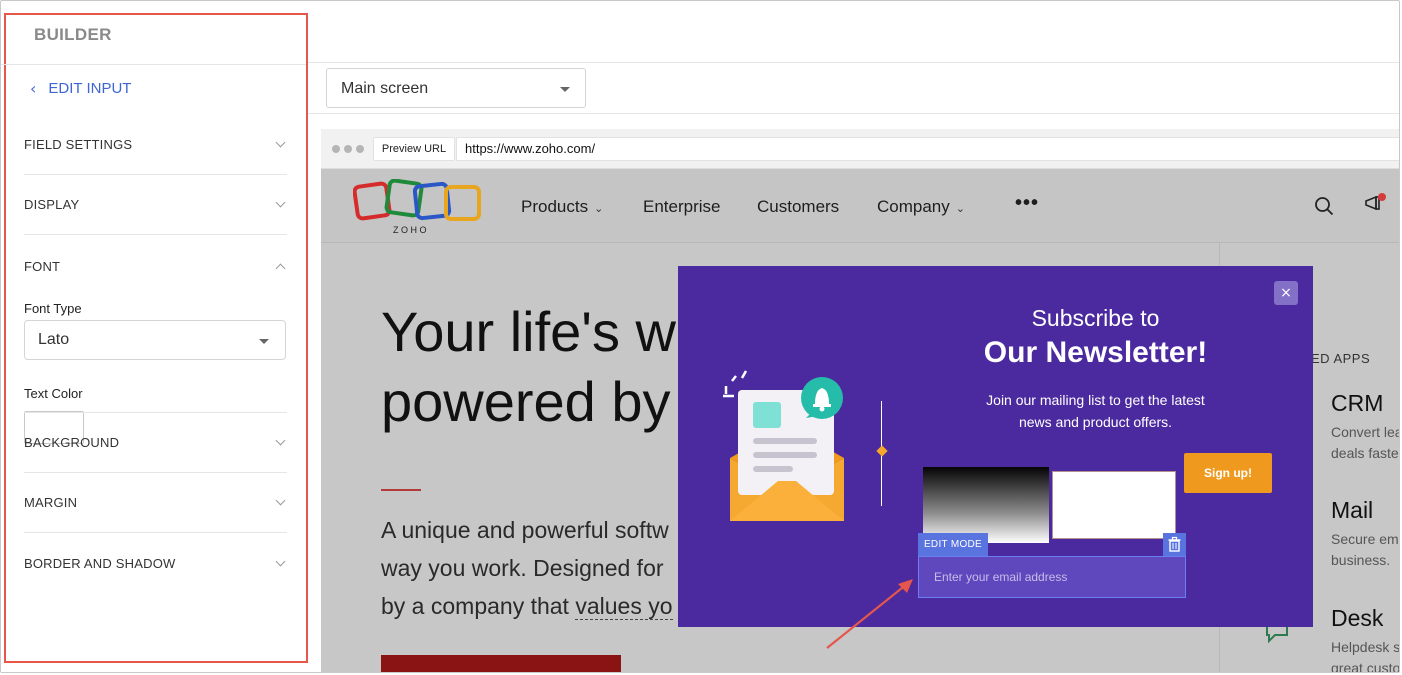 Image resolution: width=1402 pixels, height=675 pixels. Describe the element at coordinates (1095, 352) in the screenshot. I see `popup-heading-large: Our Newsletter!` at that location.